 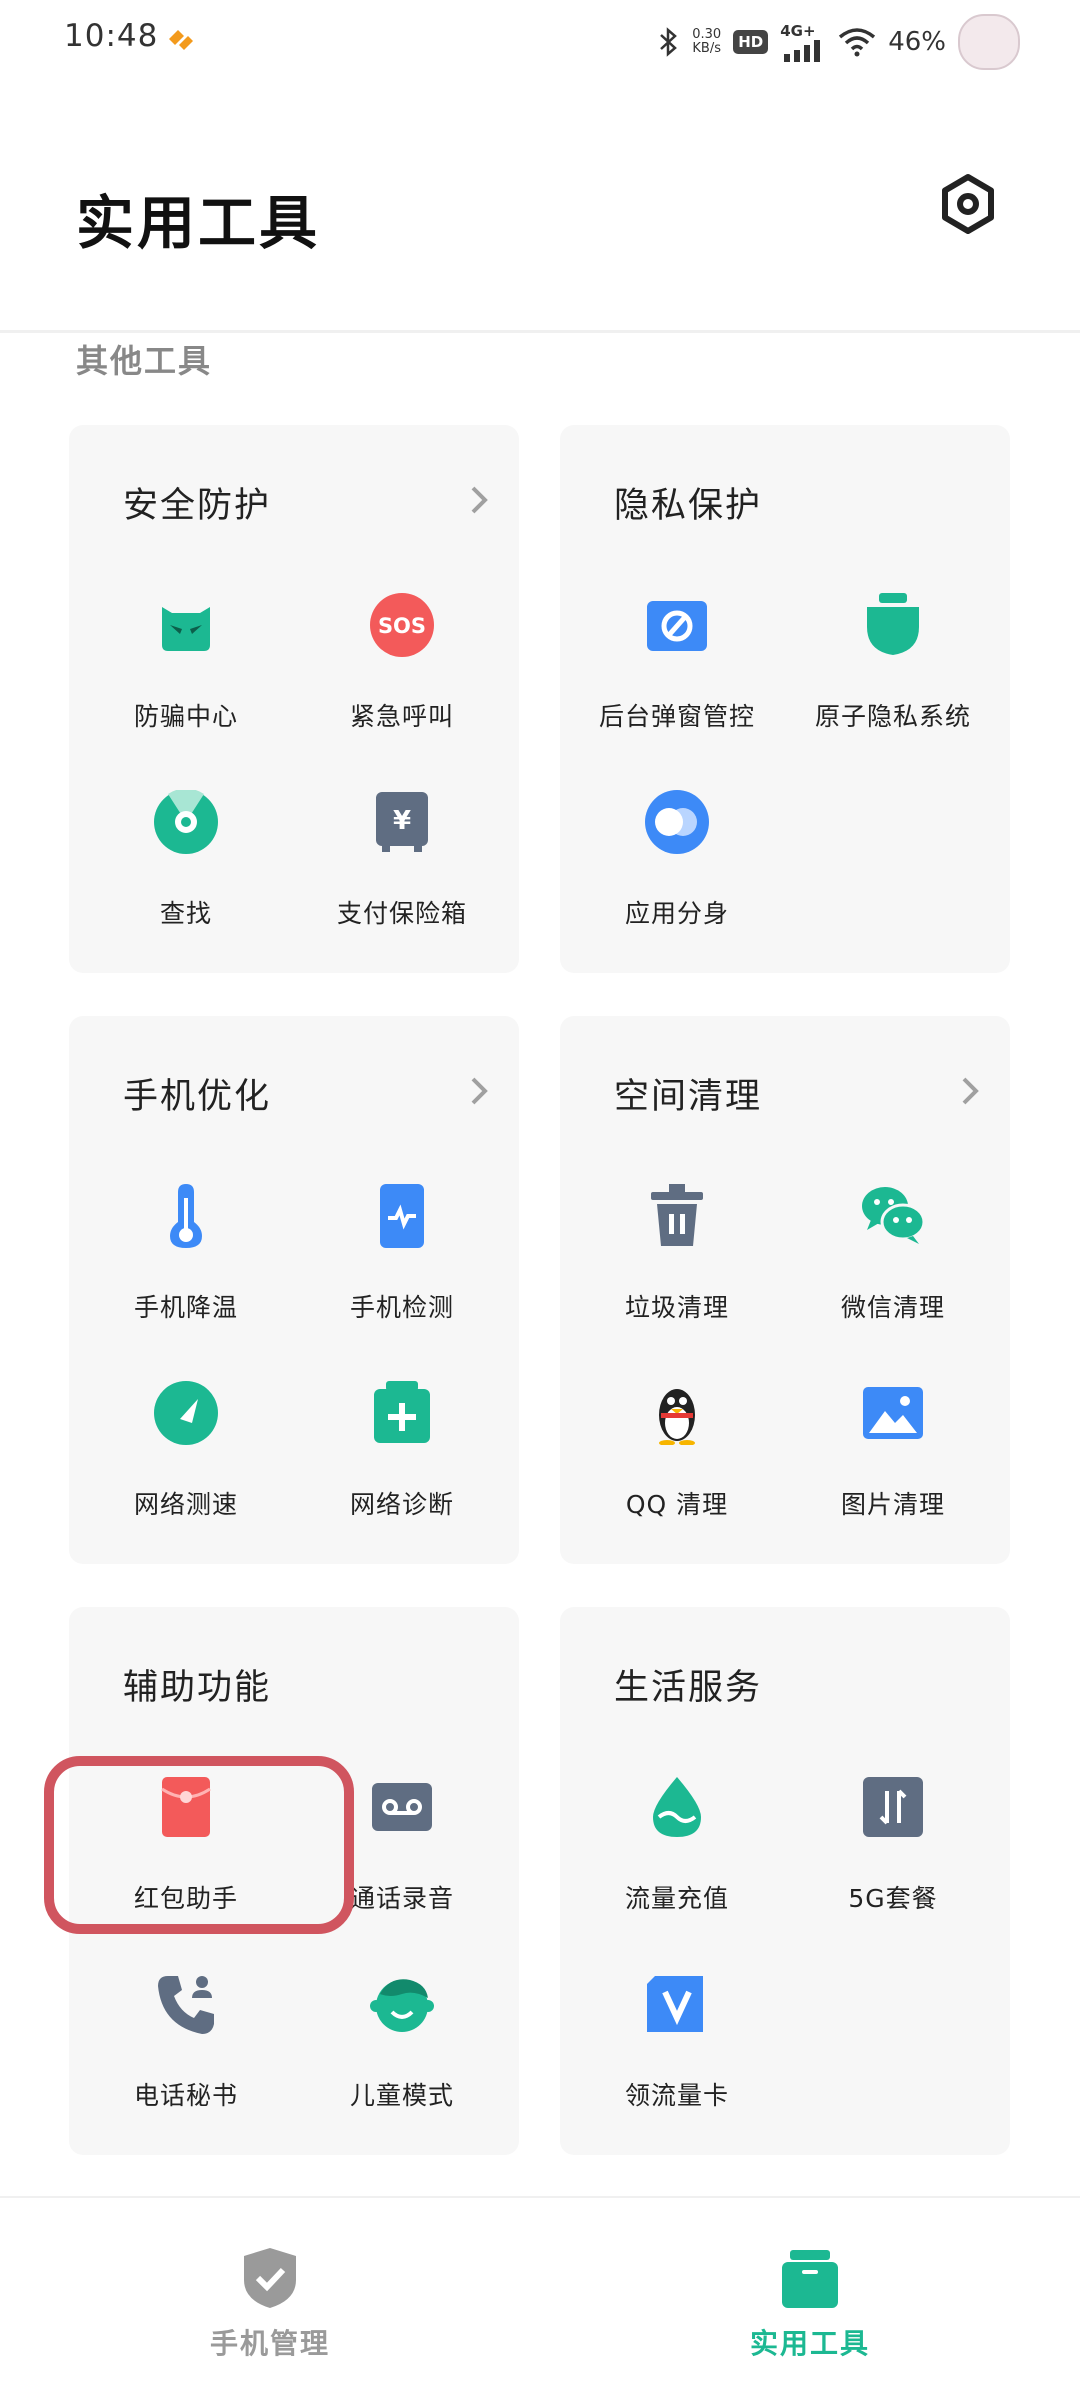 I want to click on tool-emergency-call: SOS 紧急呼叫, so click(x=402, y=678).